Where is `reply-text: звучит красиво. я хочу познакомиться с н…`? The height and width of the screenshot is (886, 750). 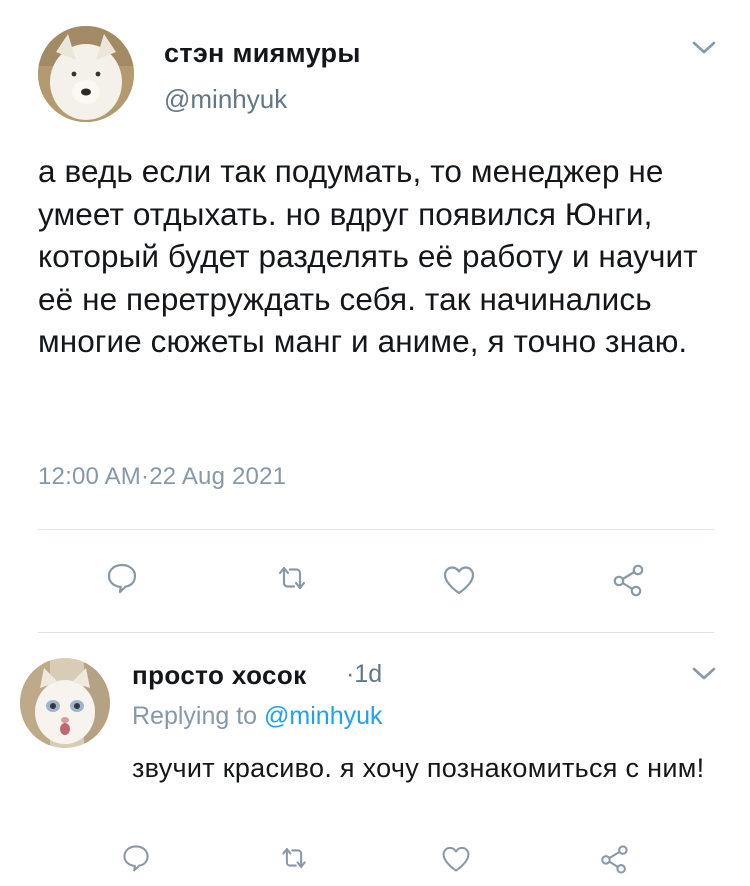
reply-text: звучит красиво. я хочу познакомиться с н… is located at coordinates (418, 768).